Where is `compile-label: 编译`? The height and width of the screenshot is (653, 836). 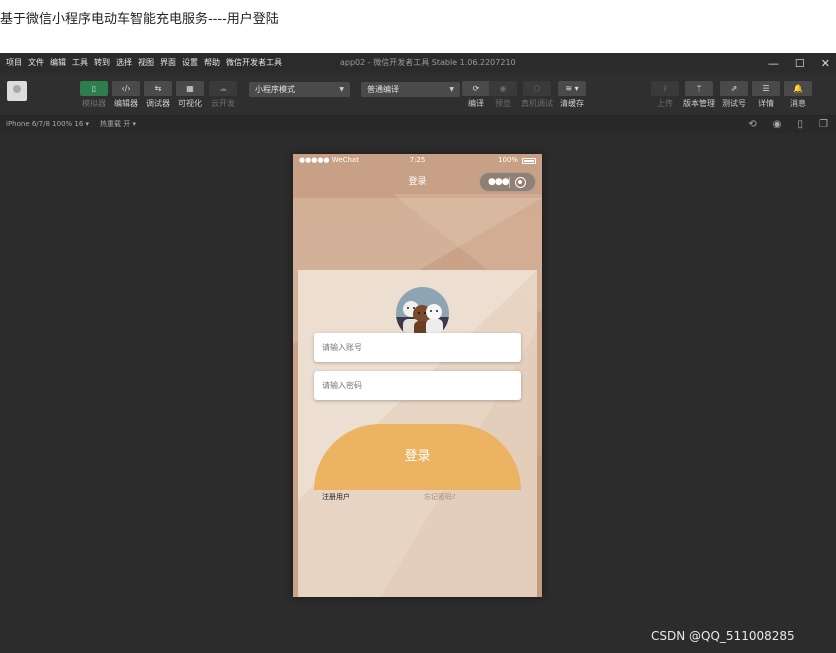 compile-label: 编译 is located at coordinates (476, 103).